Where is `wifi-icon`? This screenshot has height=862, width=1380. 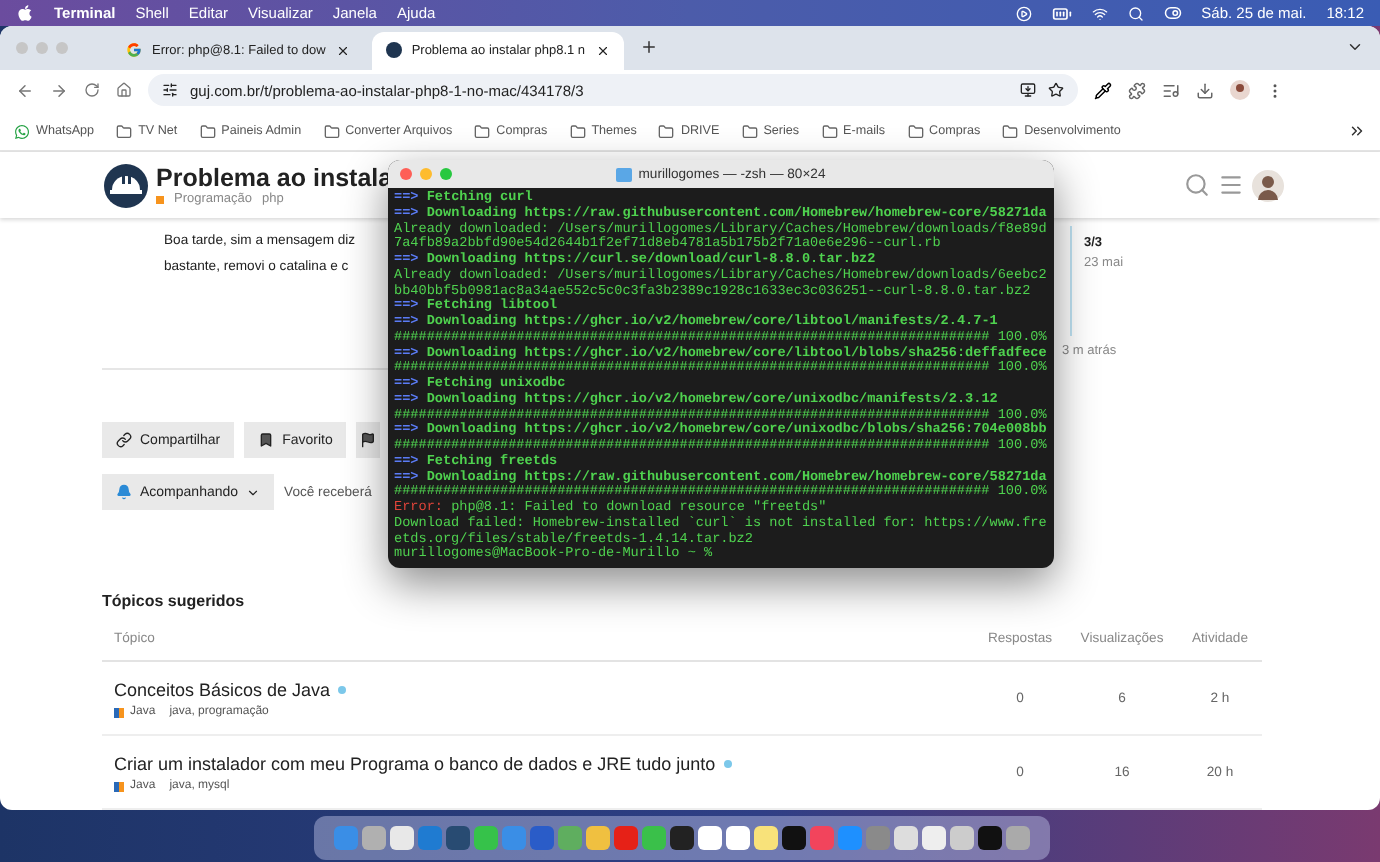
wifi-icon is located at coordinates (1099, 13).